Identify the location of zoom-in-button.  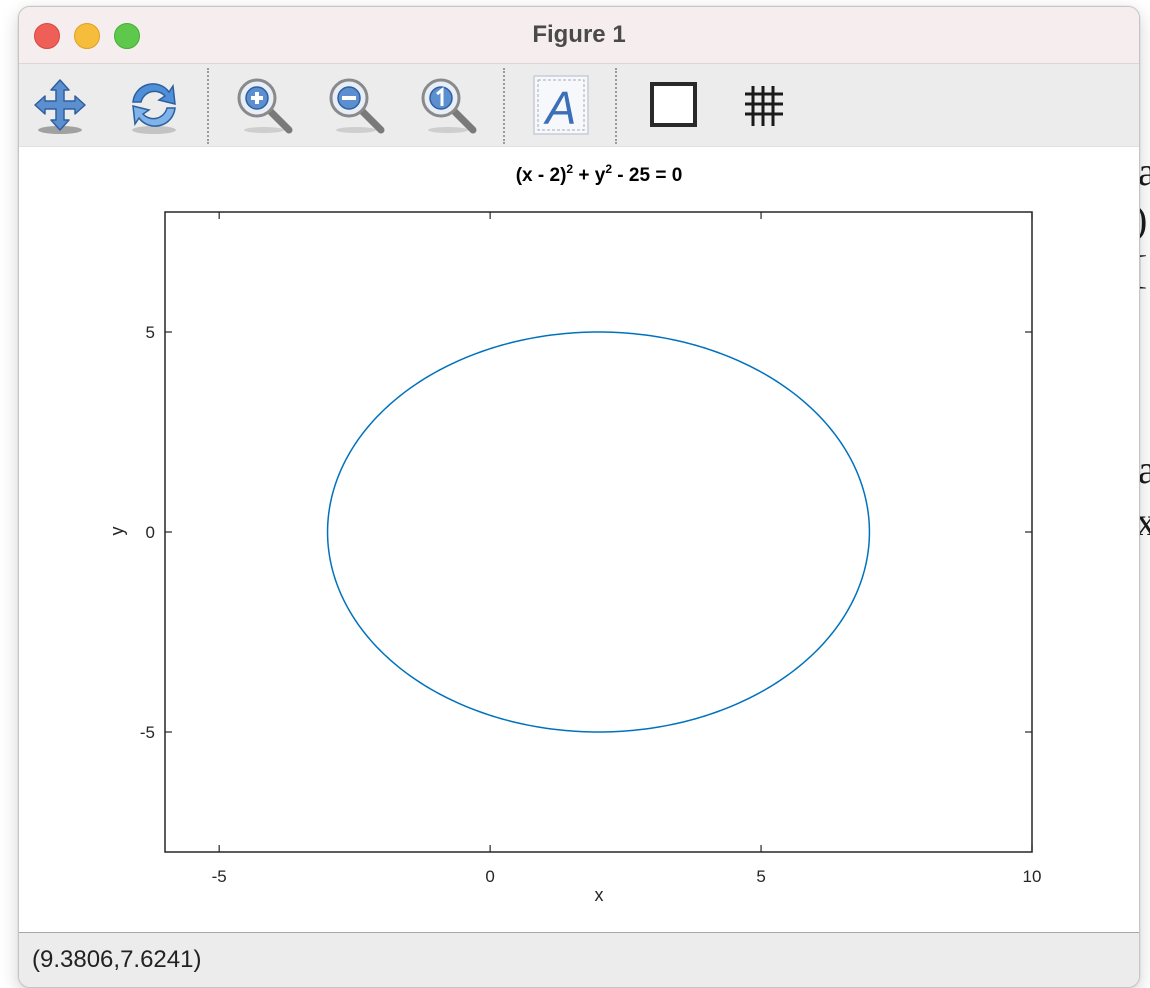
(264, 105).